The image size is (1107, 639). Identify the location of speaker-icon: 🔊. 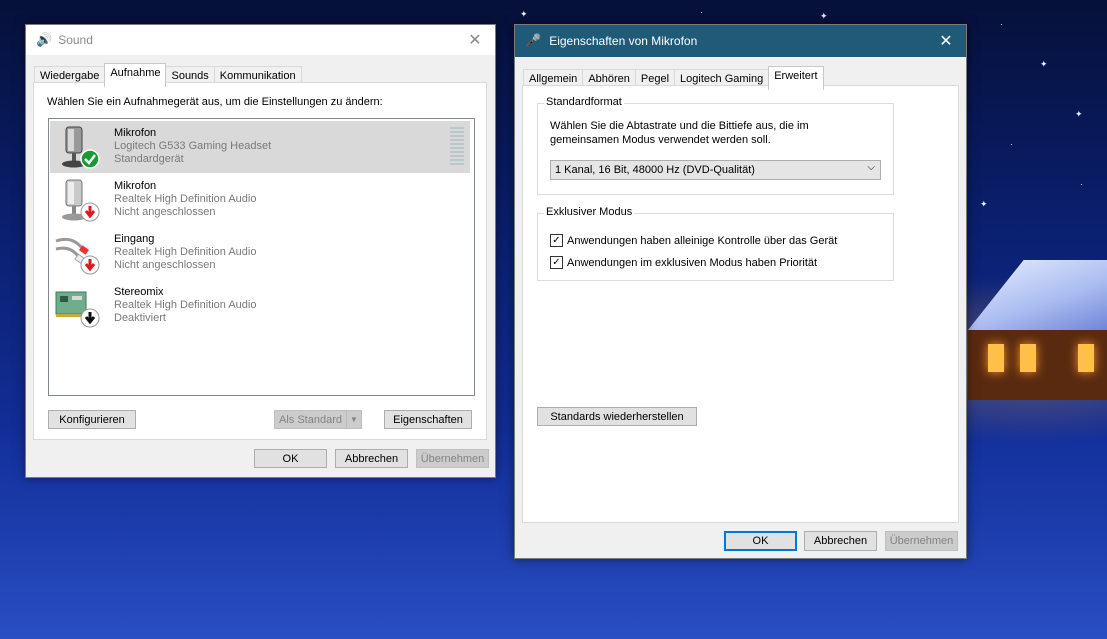
(44, 39).